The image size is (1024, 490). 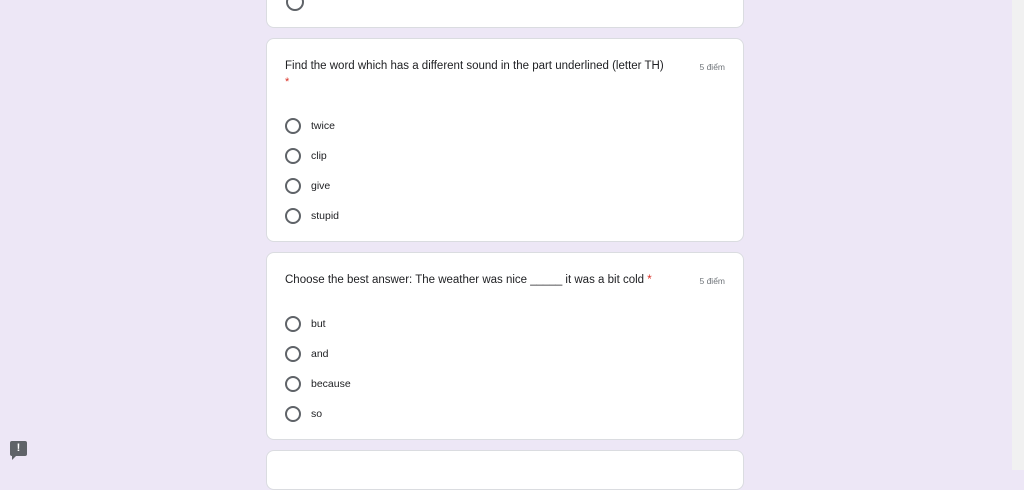 I want to click on option-and: and, so click(x=318, y=354).